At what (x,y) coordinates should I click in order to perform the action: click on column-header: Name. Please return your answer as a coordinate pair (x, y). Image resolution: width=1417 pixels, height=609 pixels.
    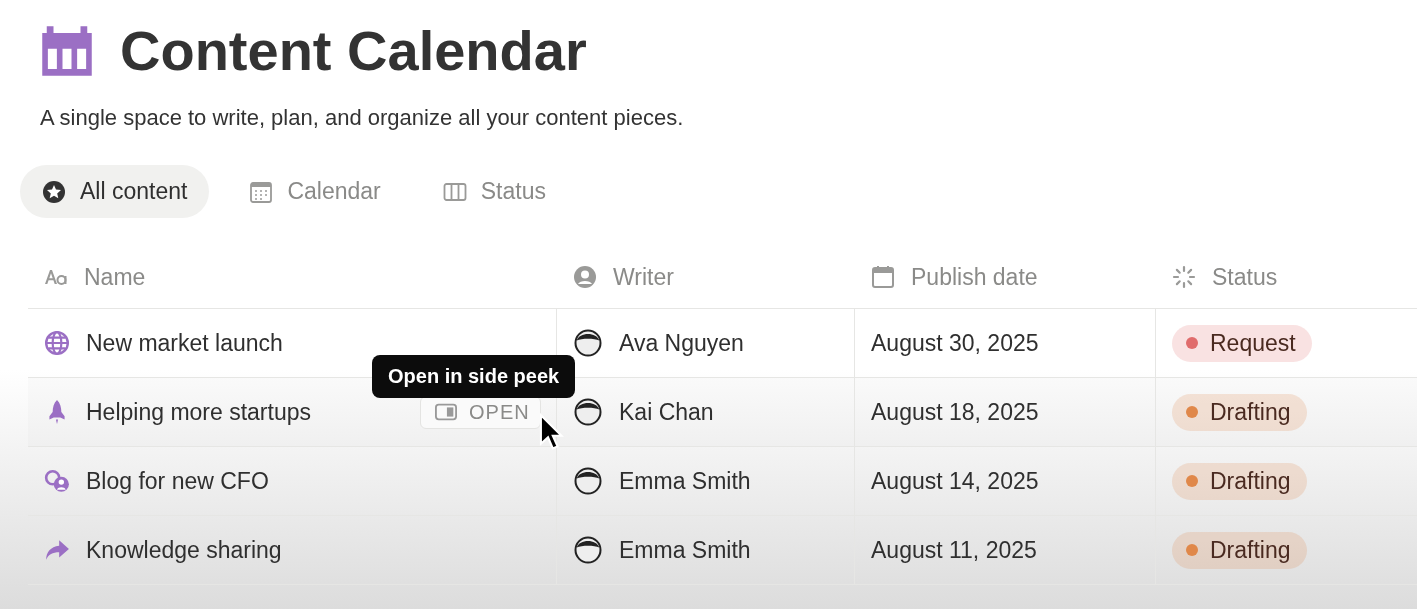
    Looking at the image, I should click on (115, 277).